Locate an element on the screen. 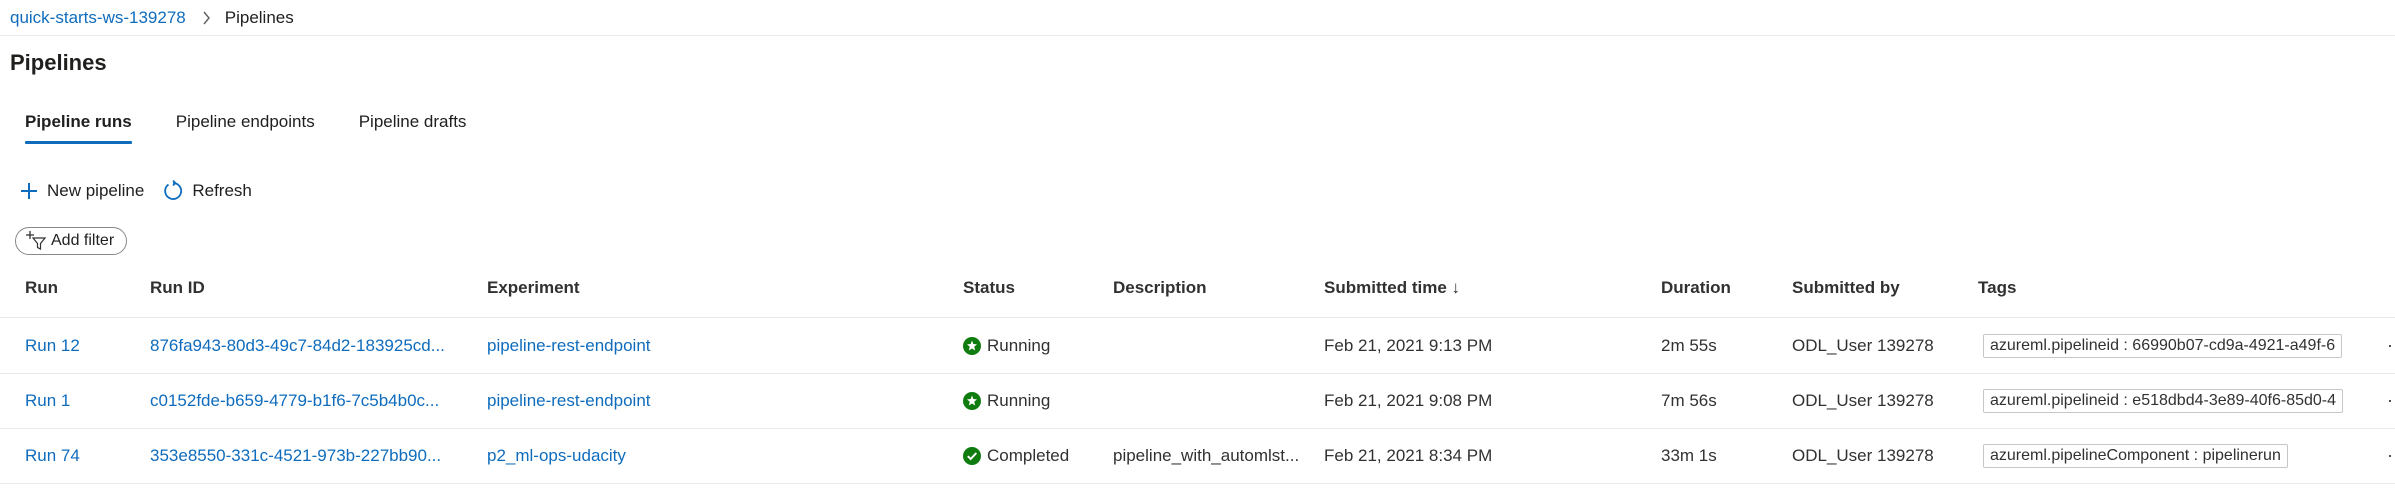  column-header-submitted-by: Submitted by is located at coordinates (1846, 288).